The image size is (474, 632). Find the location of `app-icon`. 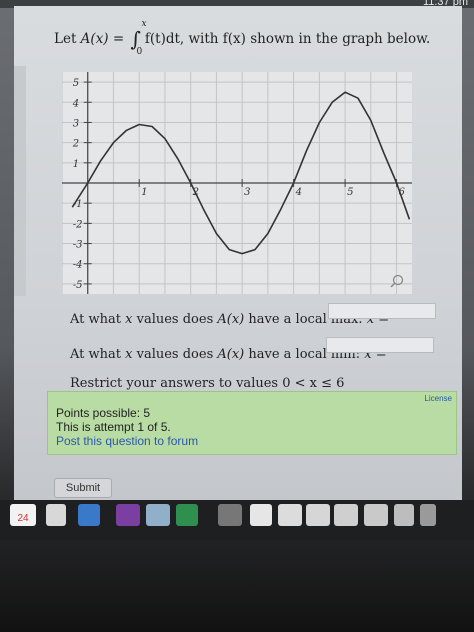

app-icon is located at coordinates (230, 515).